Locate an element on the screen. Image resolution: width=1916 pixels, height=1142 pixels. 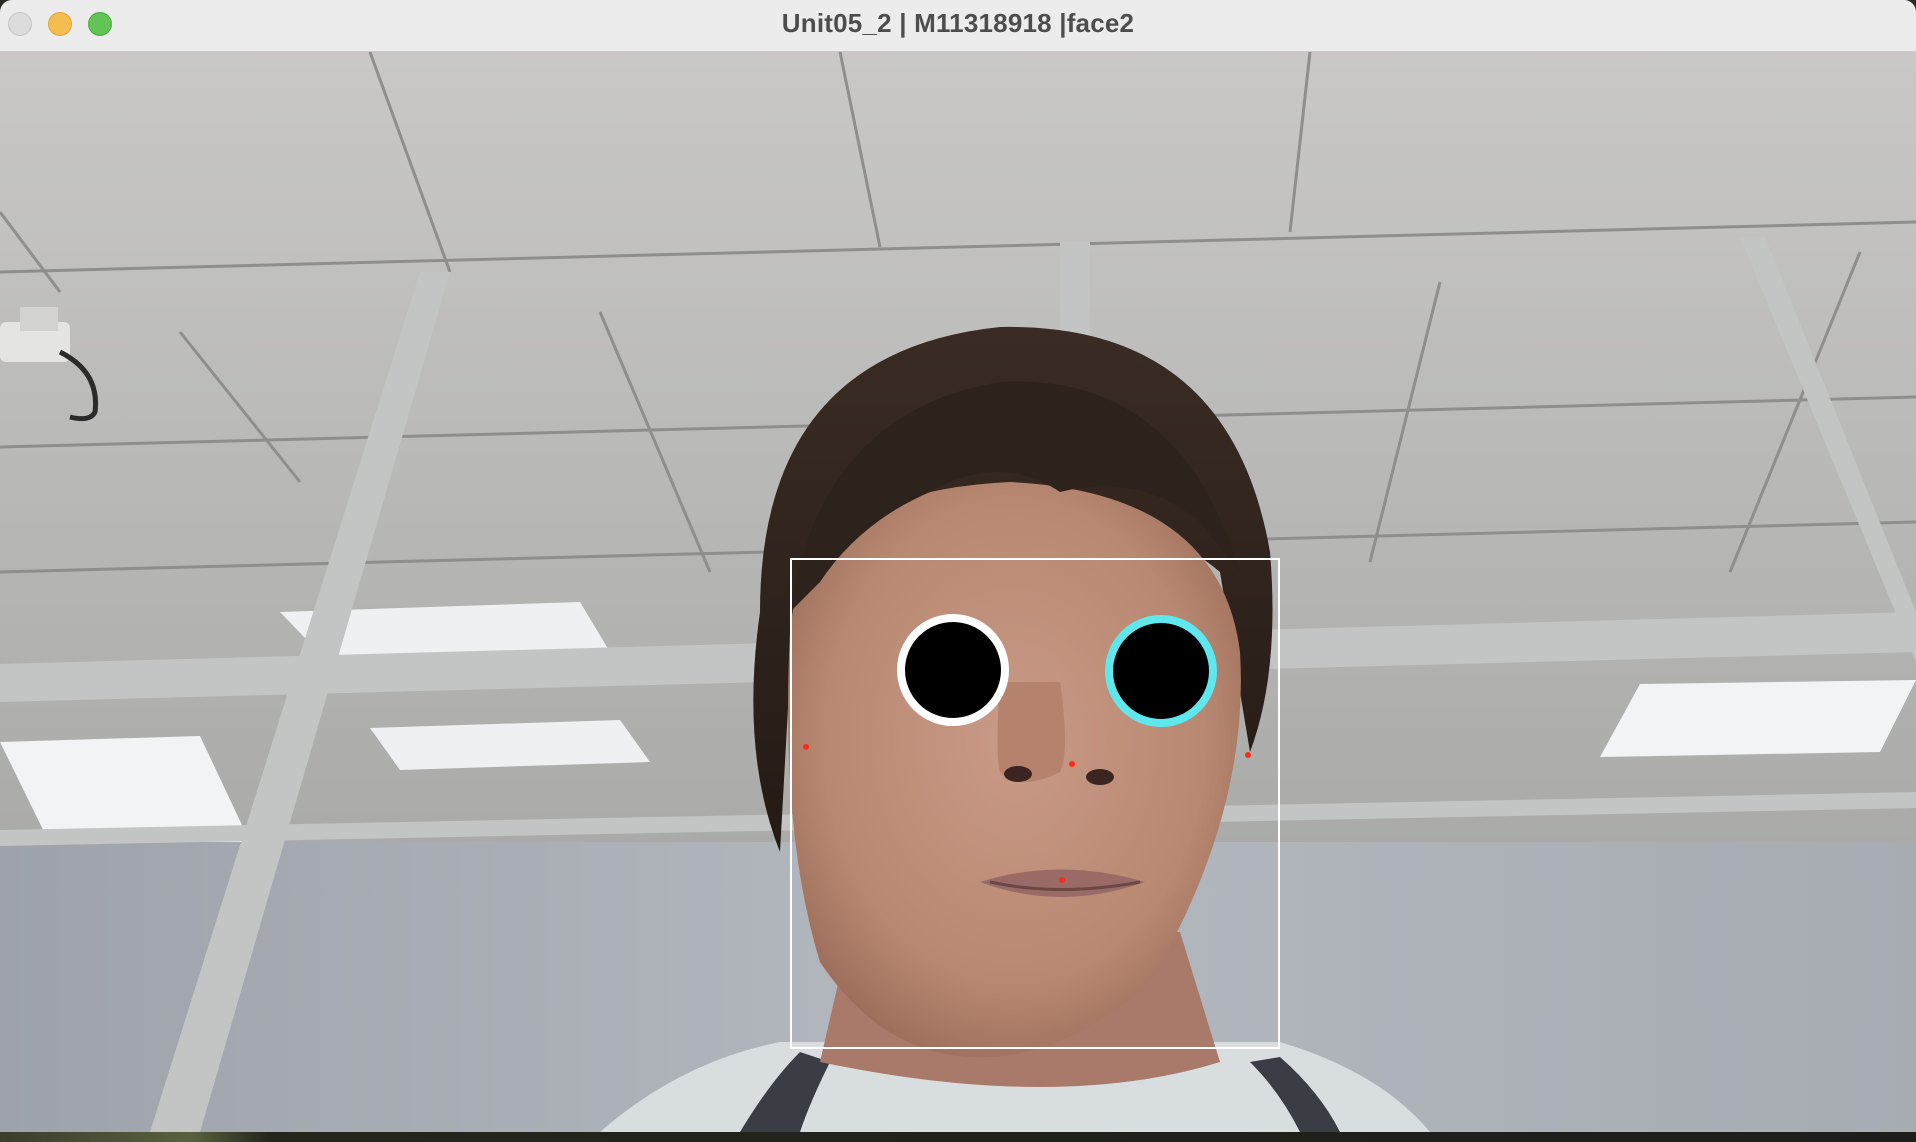
nose-tip-landmark is located at coordinates (1072, 764).